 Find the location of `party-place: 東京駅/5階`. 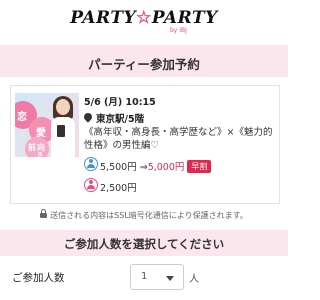

party-place: 東京駅/5階 is located at coordinates (113, 118).